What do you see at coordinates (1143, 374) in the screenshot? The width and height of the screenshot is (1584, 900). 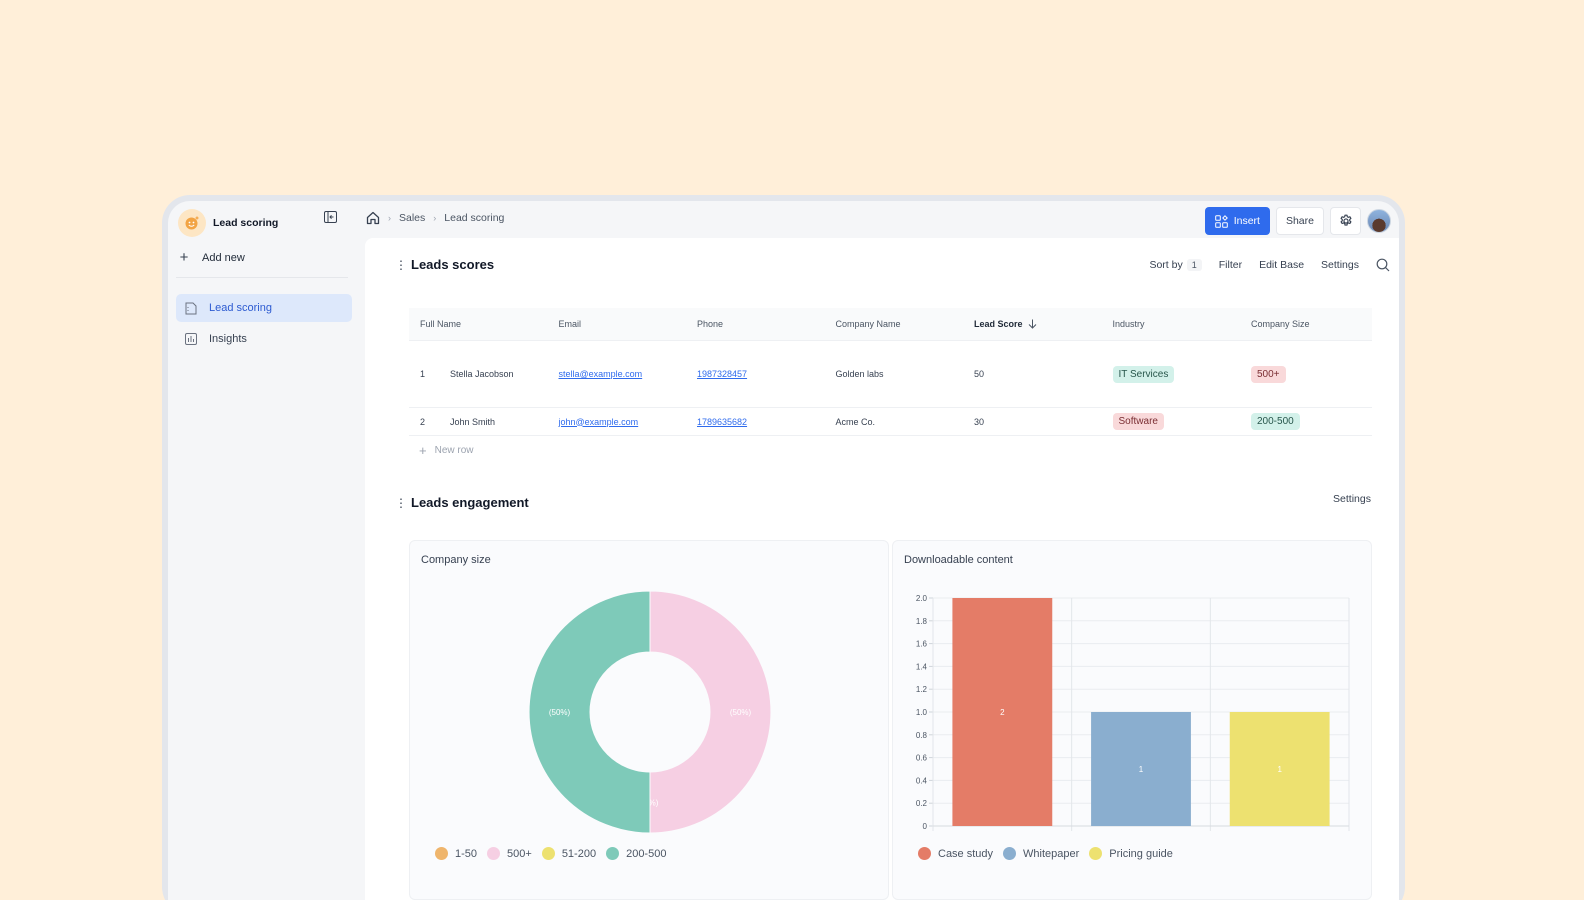 I see `industry-tag: IT Services` at bounding box center [1143, 374].